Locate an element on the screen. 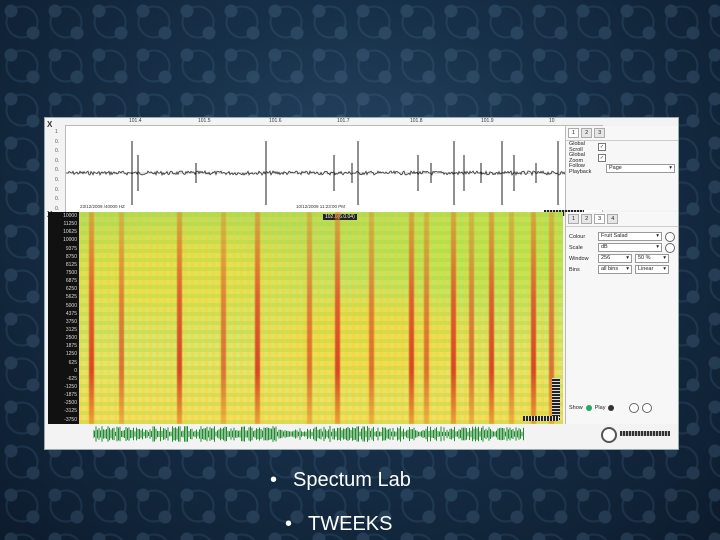 The image size is (720, 540). output-level-meter is located at coordinates (645, 433).